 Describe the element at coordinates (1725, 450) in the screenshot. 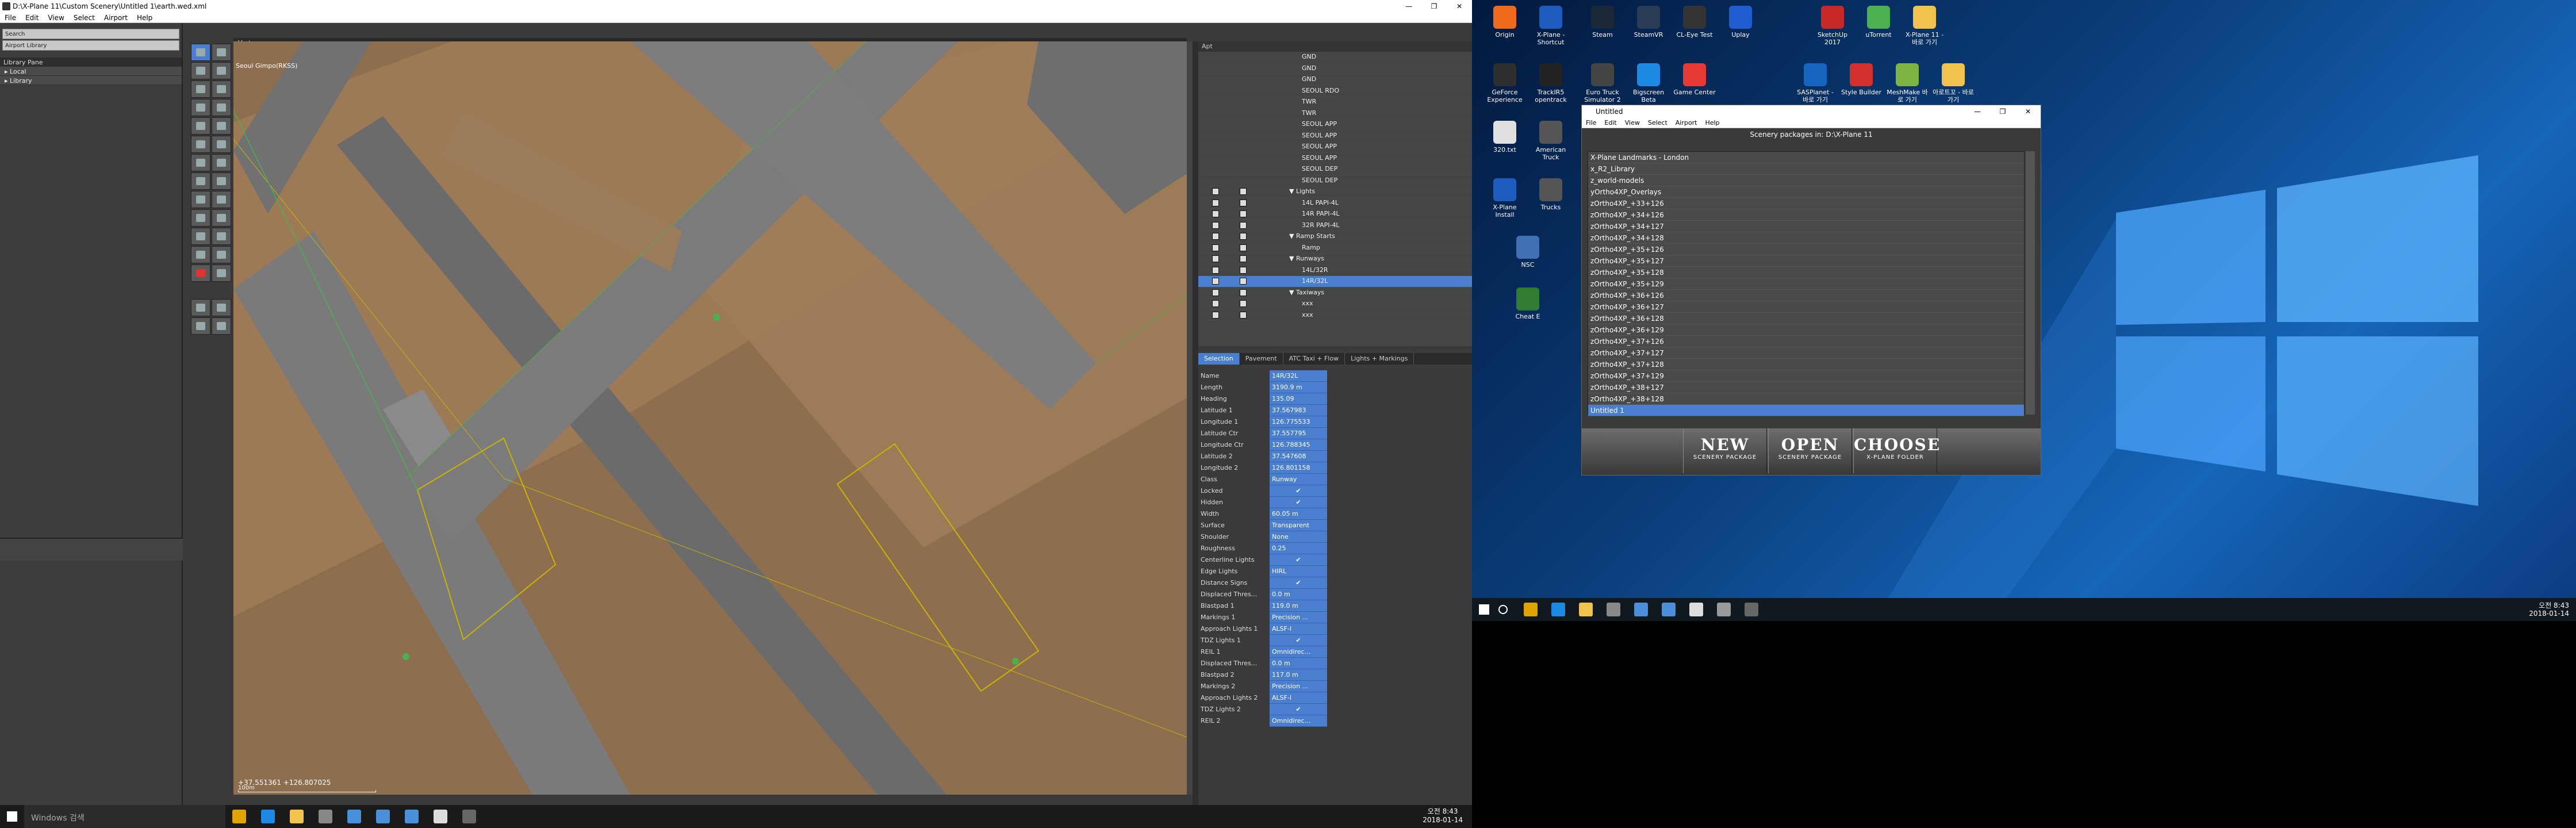

I see `new-scenery-package-button: NEW SCENERY PACKAGE` at that location.